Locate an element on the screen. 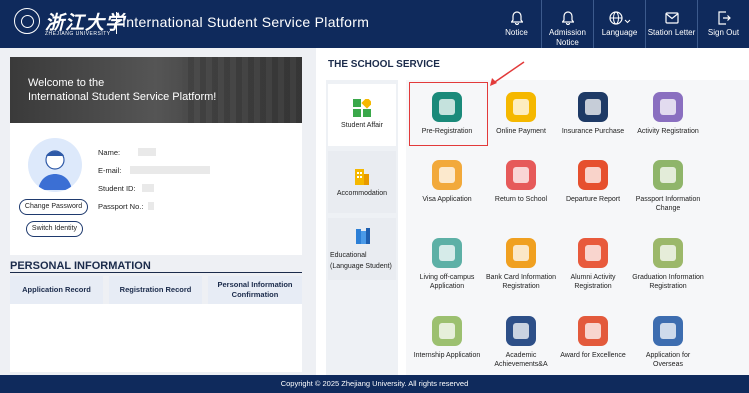  service-label: Living off-campus Application is located at coordinates (447, 282).